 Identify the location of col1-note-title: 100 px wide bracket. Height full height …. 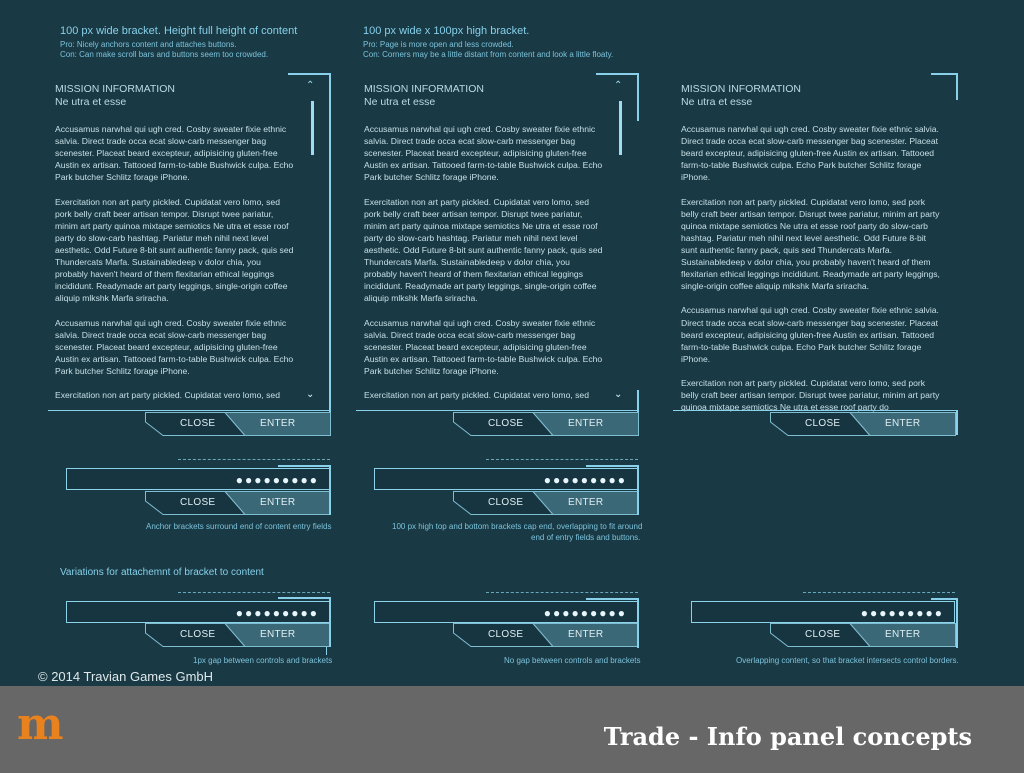
(179, 31).